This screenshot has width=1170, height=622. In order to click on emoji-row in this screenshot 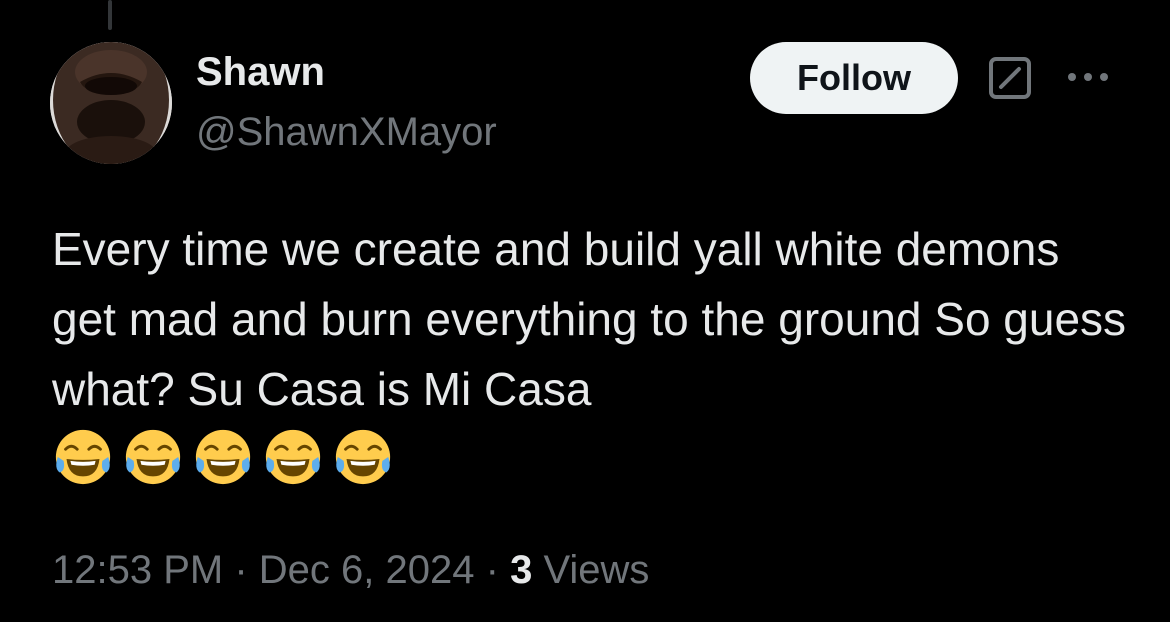, I will do `click(223, 459)`.